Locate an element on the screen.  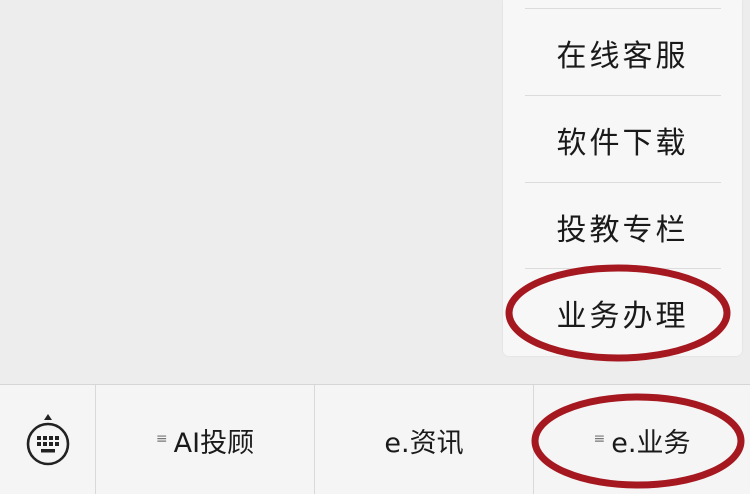
submenu-item-label: 软件下载 is located at coordinates (622, 143).